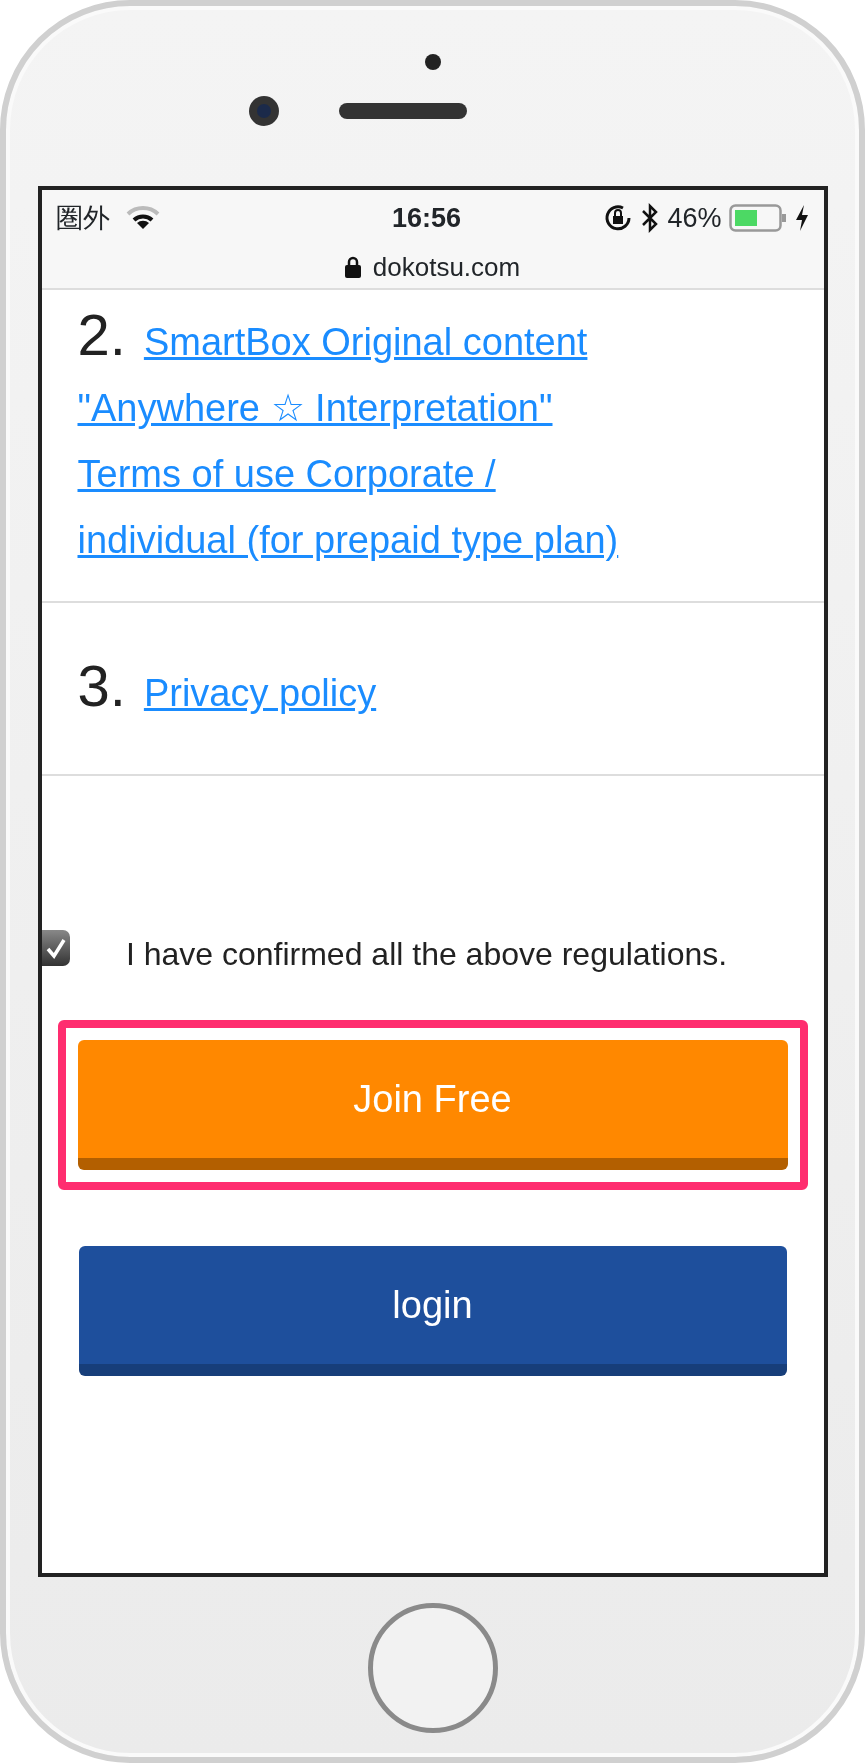  I want to click on url-text: dokotsu.com, so click(446, 267).